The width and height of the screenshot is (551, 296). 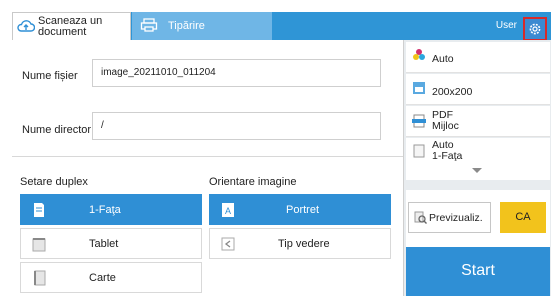 I want to click on tab-print-label: Tipărire, so click(x=186, y=26).